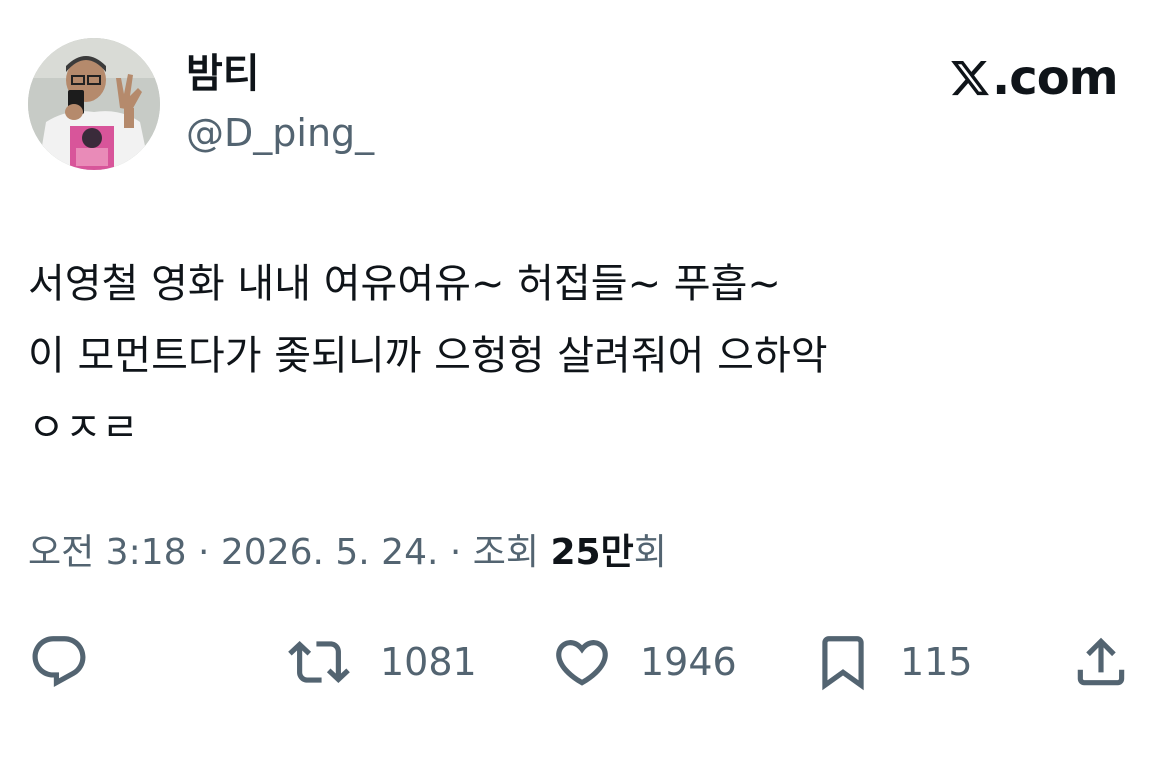 The height and width of the screenshot is (766, 1170). Describe the element at coordinates (319, 662) in the screenshot. I see `retweet-icon` at that location.